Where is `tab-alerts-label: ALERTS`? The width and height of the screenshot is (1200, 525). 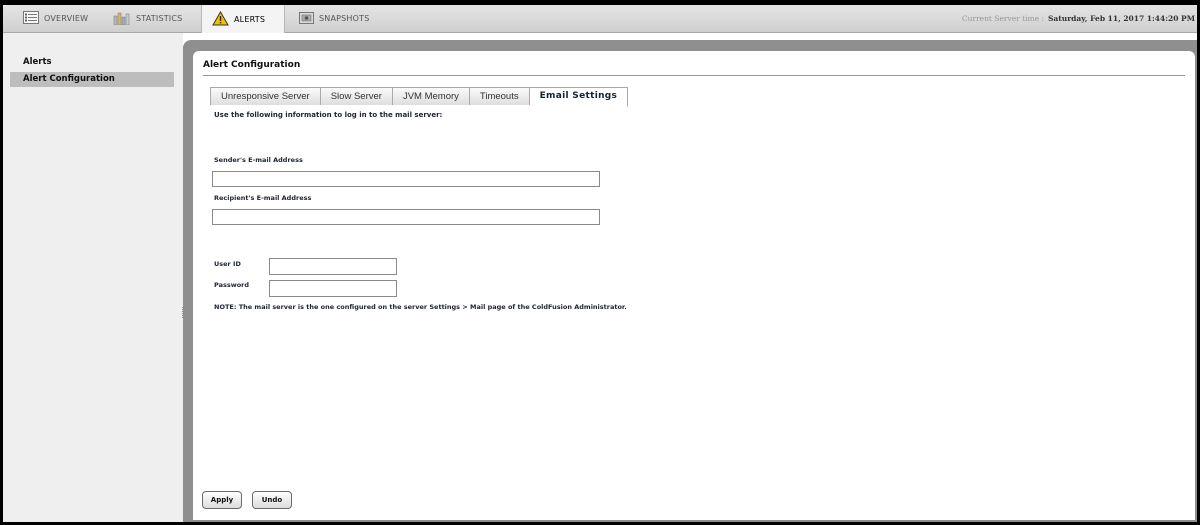
tab-alerts-label: ALERTS is located at coordinates (250, 19).